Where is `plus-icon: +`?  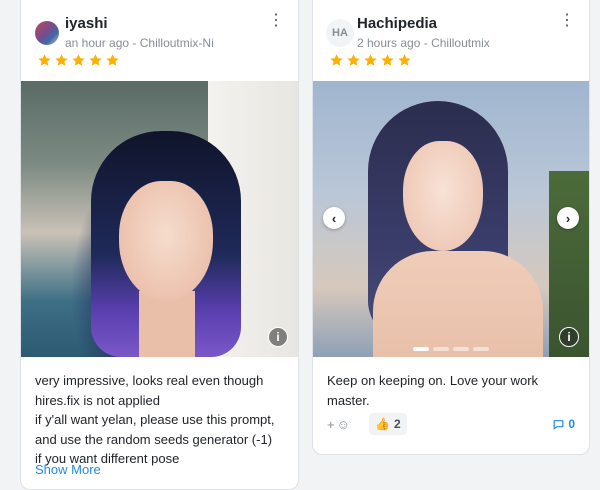 plus-icon: + is located at coordinates (331, 424).